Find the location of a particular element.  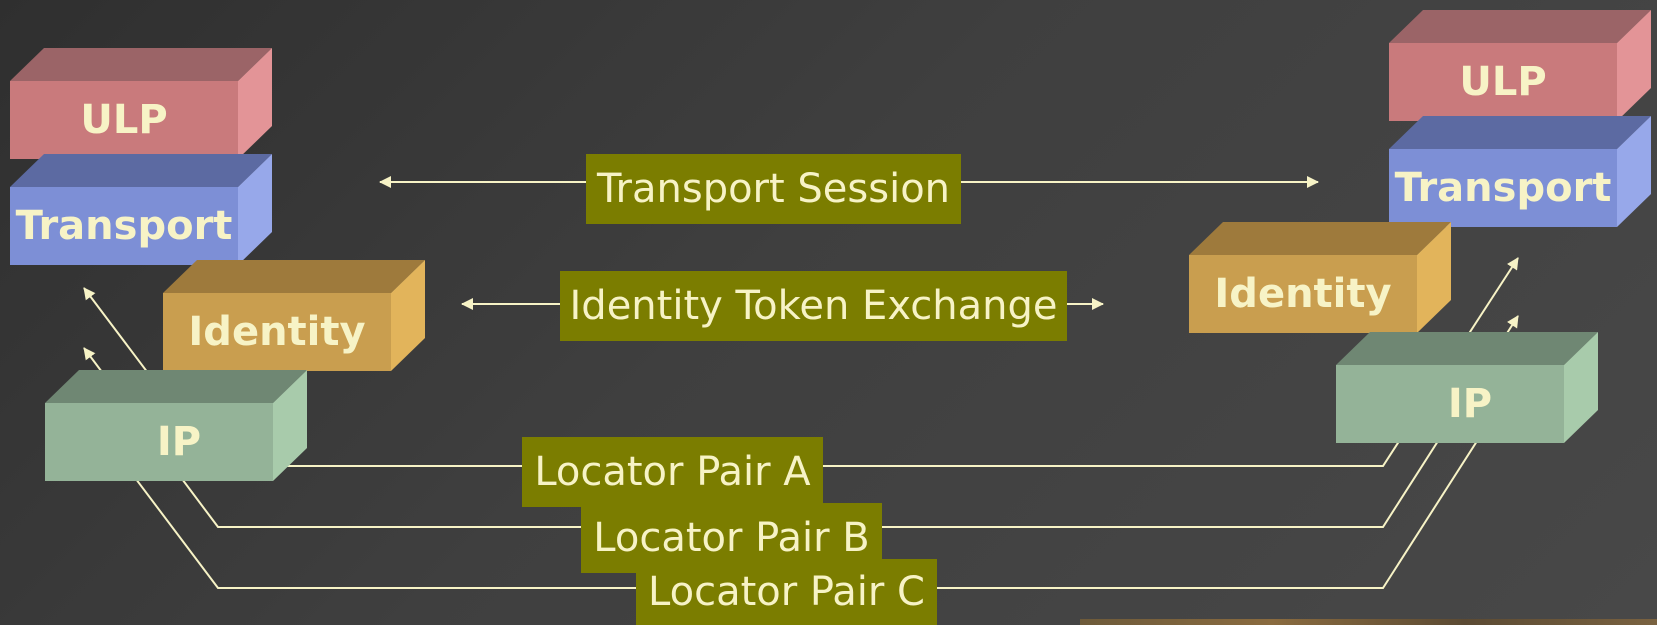

locator-pair-a-label: Locator Pair A is located at coordinates (672, 472).